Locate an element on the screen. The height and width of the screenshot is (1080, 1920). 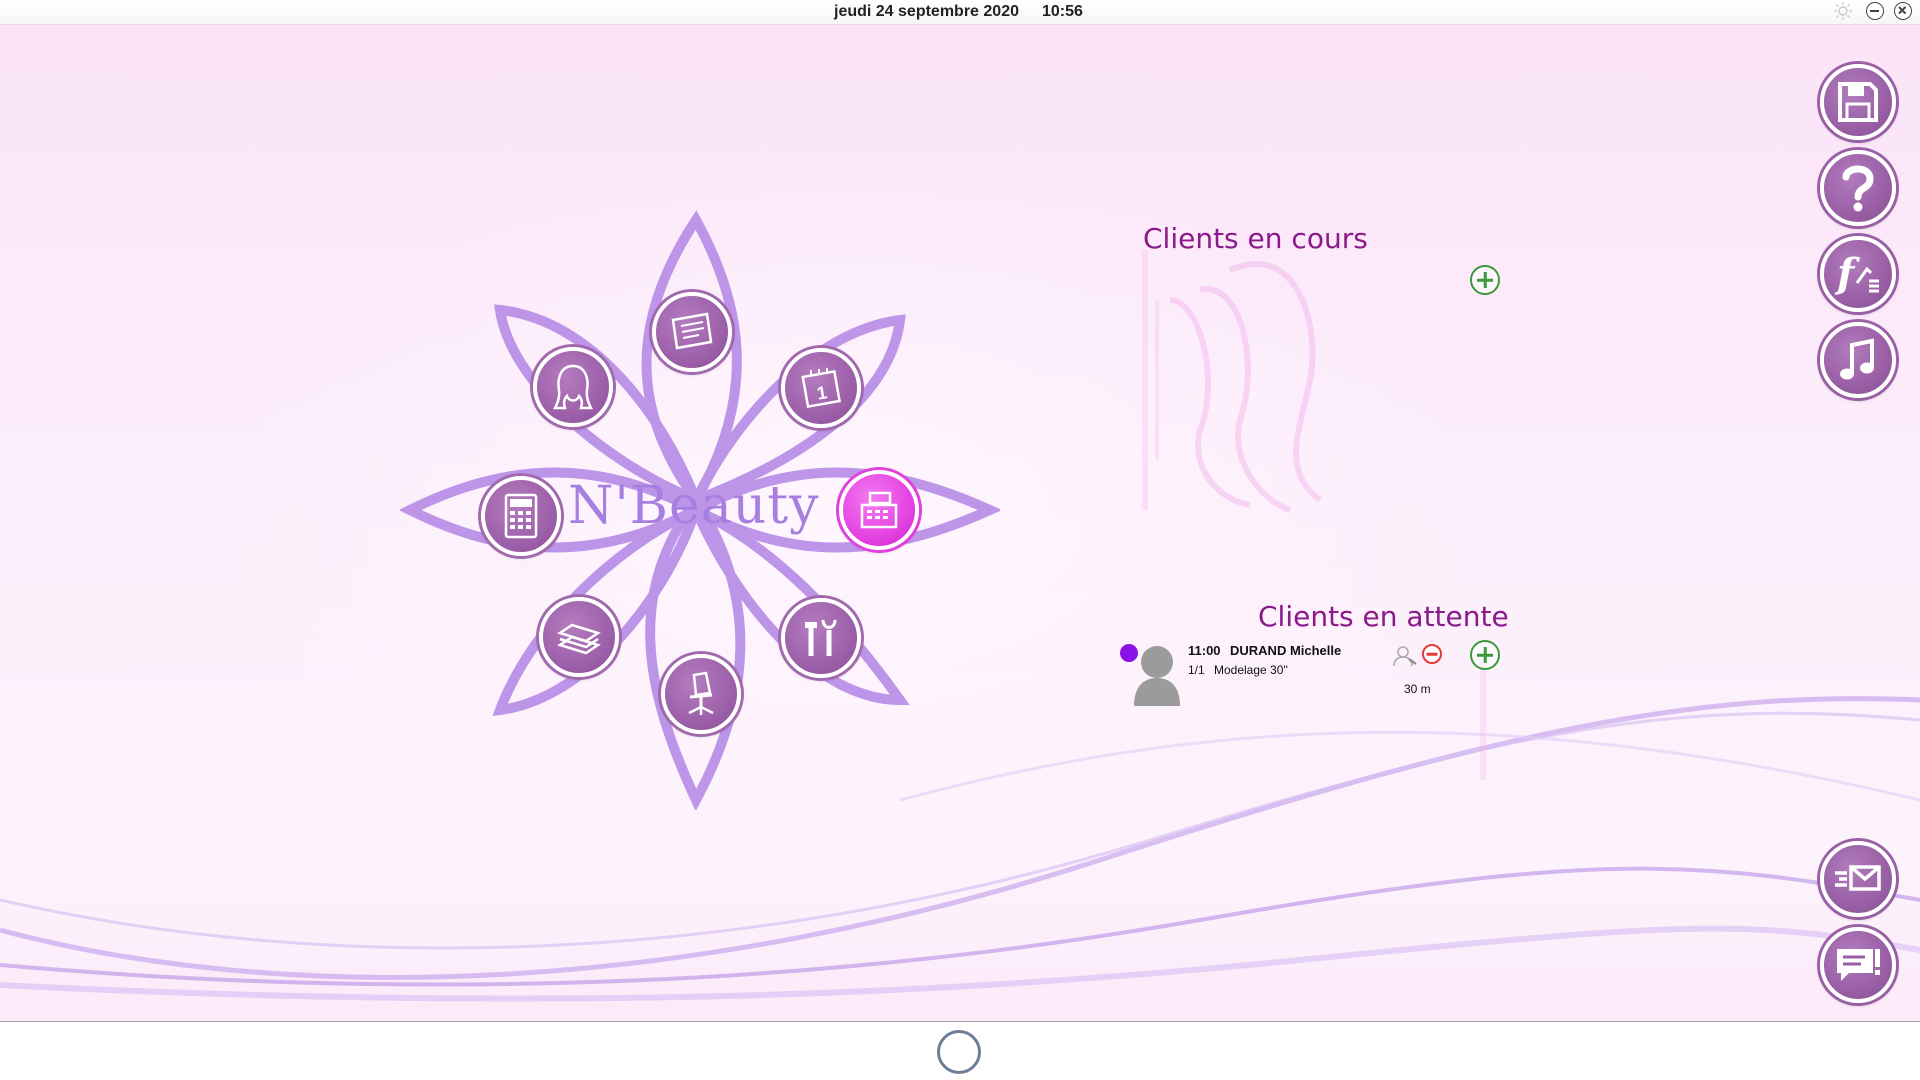
minimize-icon is located at coordinates (1875, 11).